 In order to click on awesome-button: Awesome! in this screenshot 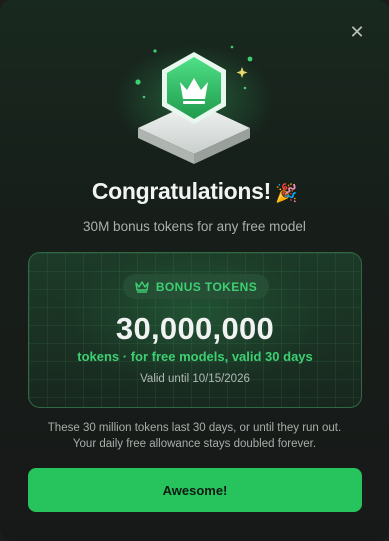, I will do `click(195, 490)`.